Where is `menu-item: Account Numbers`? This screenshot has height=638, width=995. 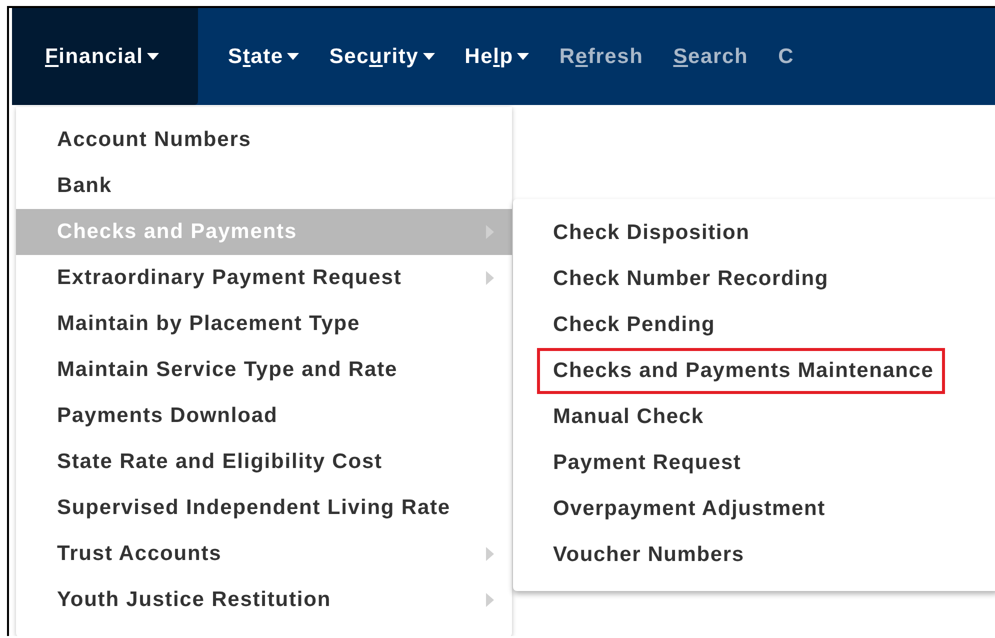 menu-item: Account Numbers is located at coordinates (264, 140).